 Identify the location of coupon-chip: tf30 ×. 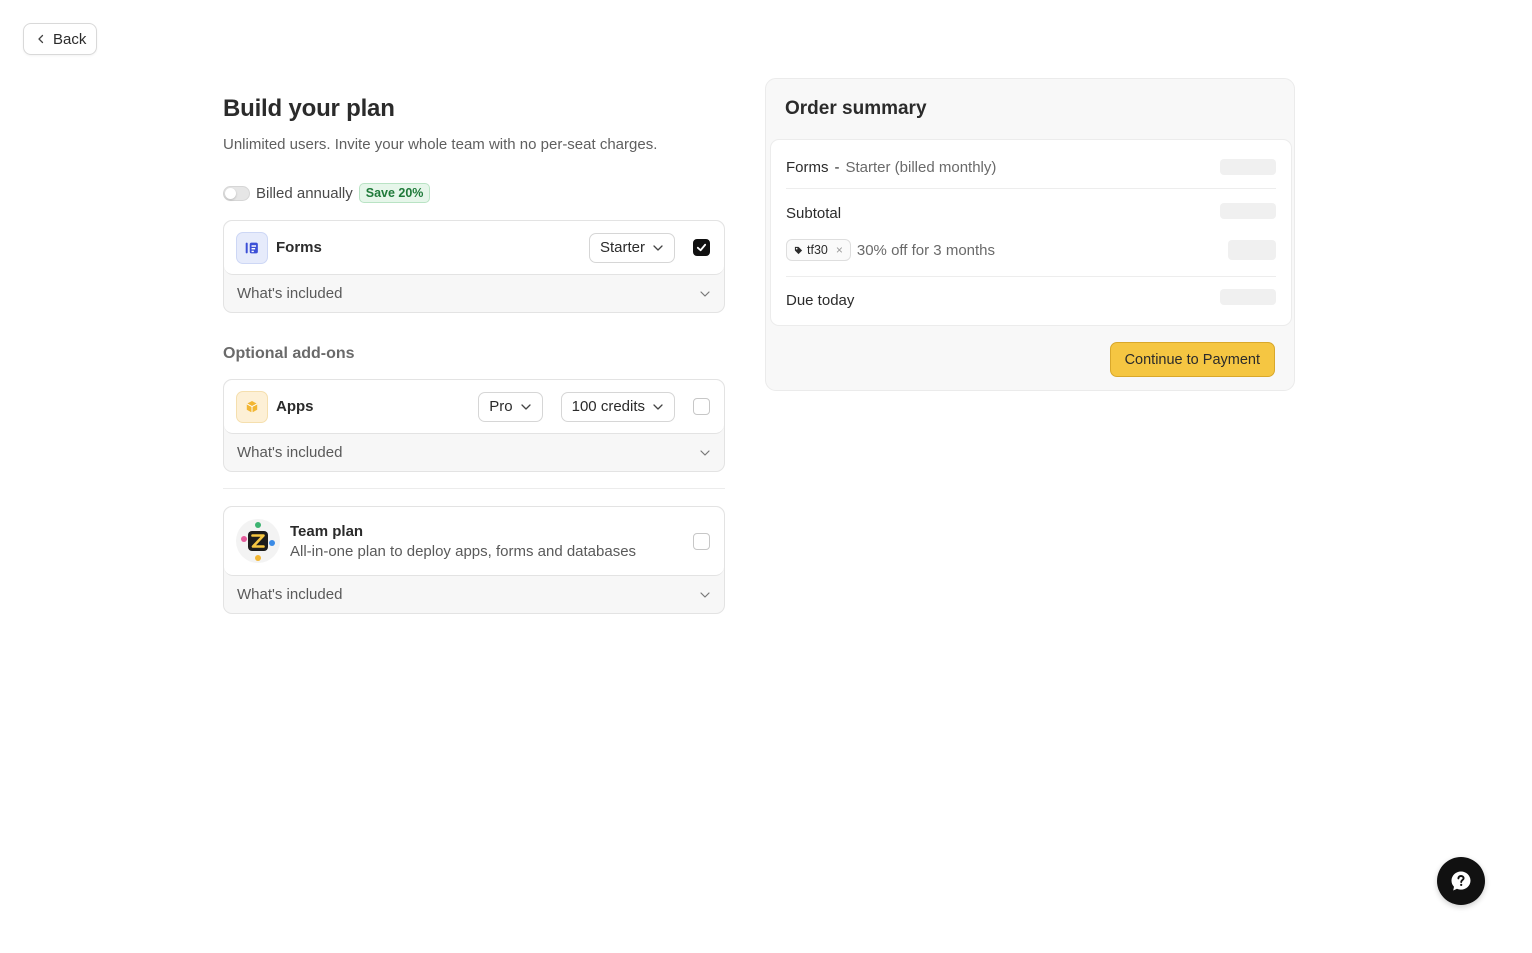
(818, 250).